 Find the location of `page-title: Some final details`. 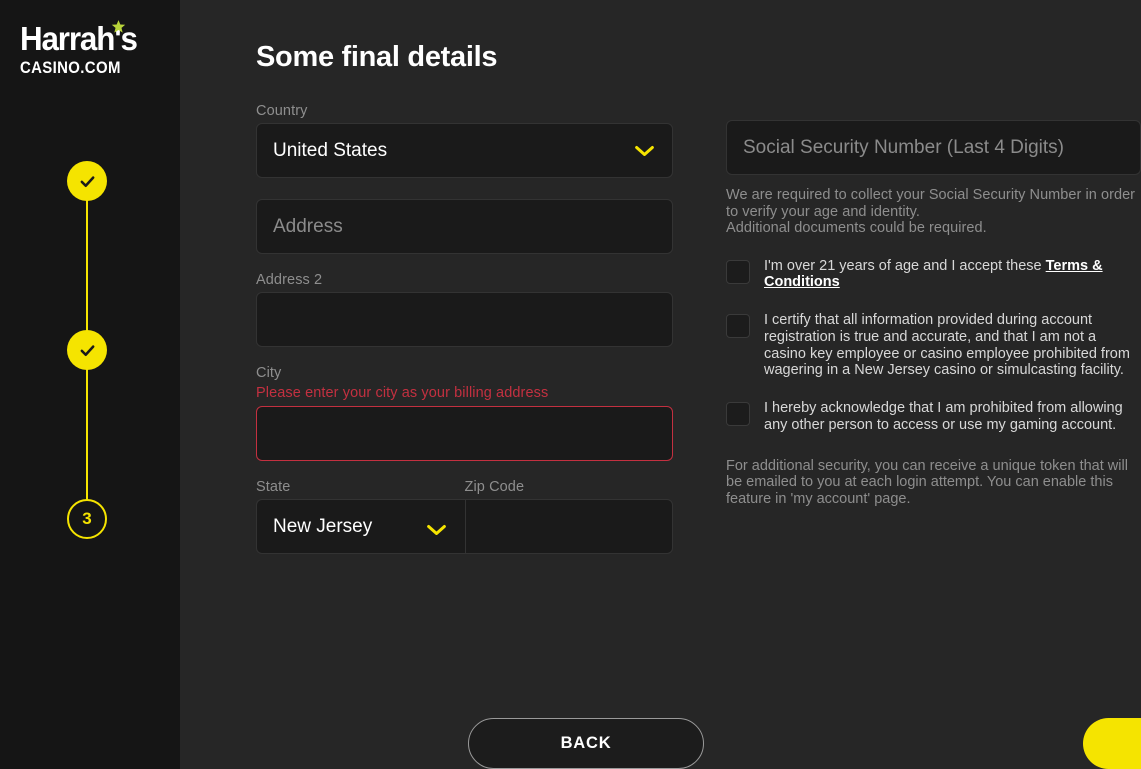

page-title: Some final details is located at coordinates (377, 57).